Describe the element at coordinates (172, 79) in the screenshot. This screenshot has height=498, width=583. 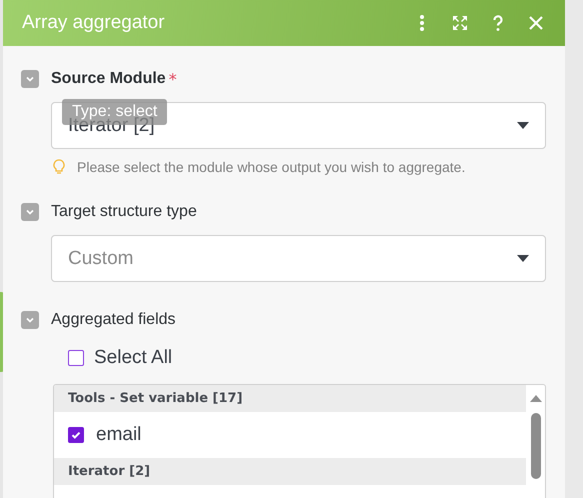
I see `required-mark: *` at that location.